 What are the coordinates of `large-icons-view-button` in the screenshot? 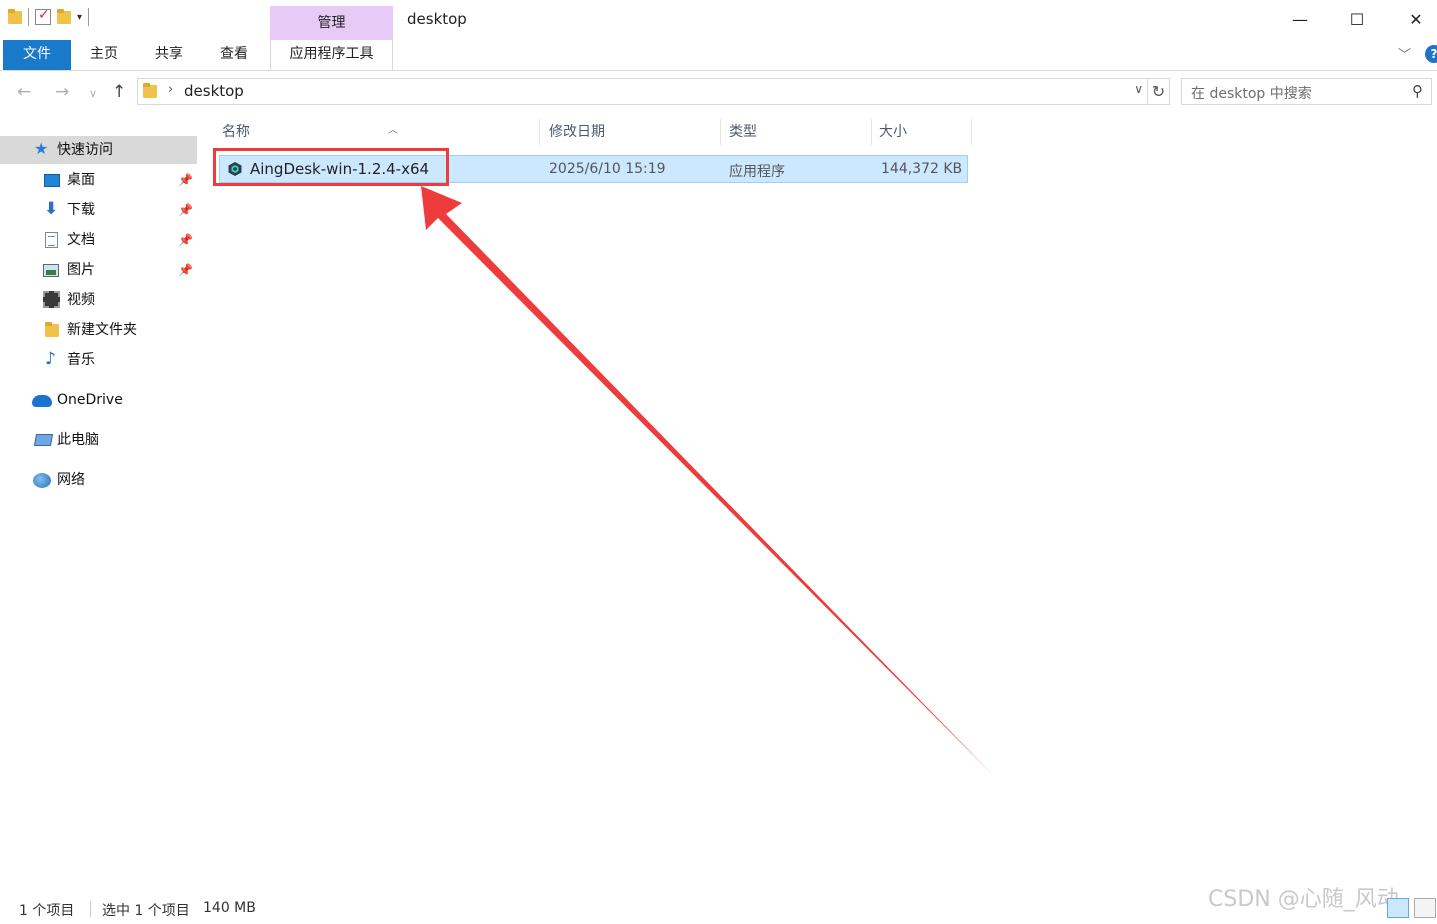 It's located at (1425, 908).